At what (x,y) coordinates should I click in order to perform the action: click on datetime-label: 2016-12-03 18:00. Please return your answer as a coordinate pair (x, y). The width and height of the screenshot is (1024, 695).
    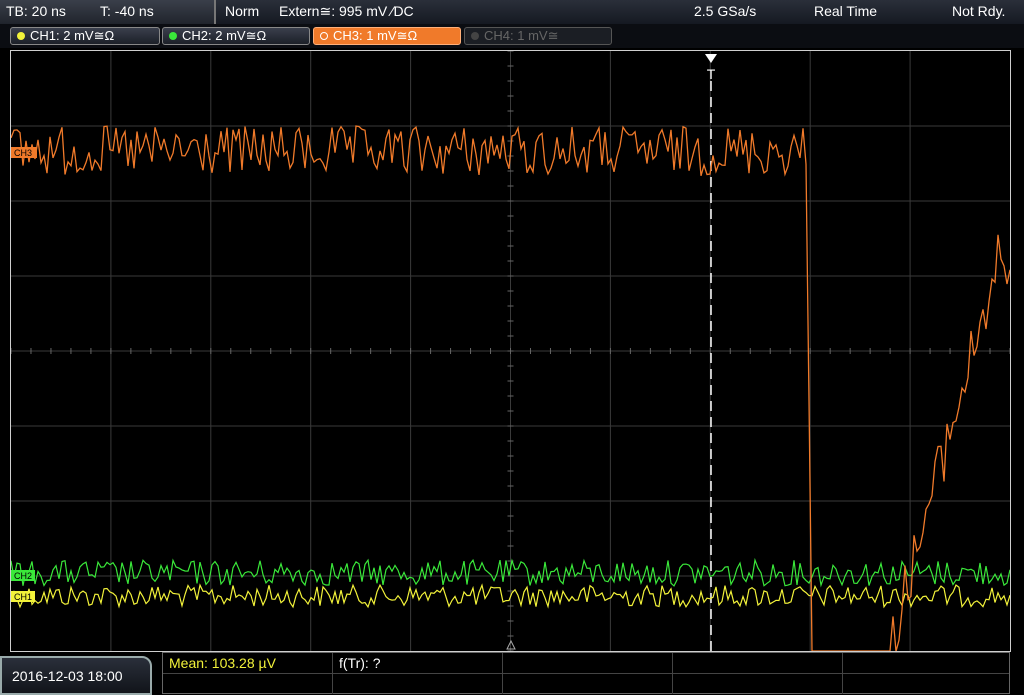
    Looking at the image, I should click on (67, 676).